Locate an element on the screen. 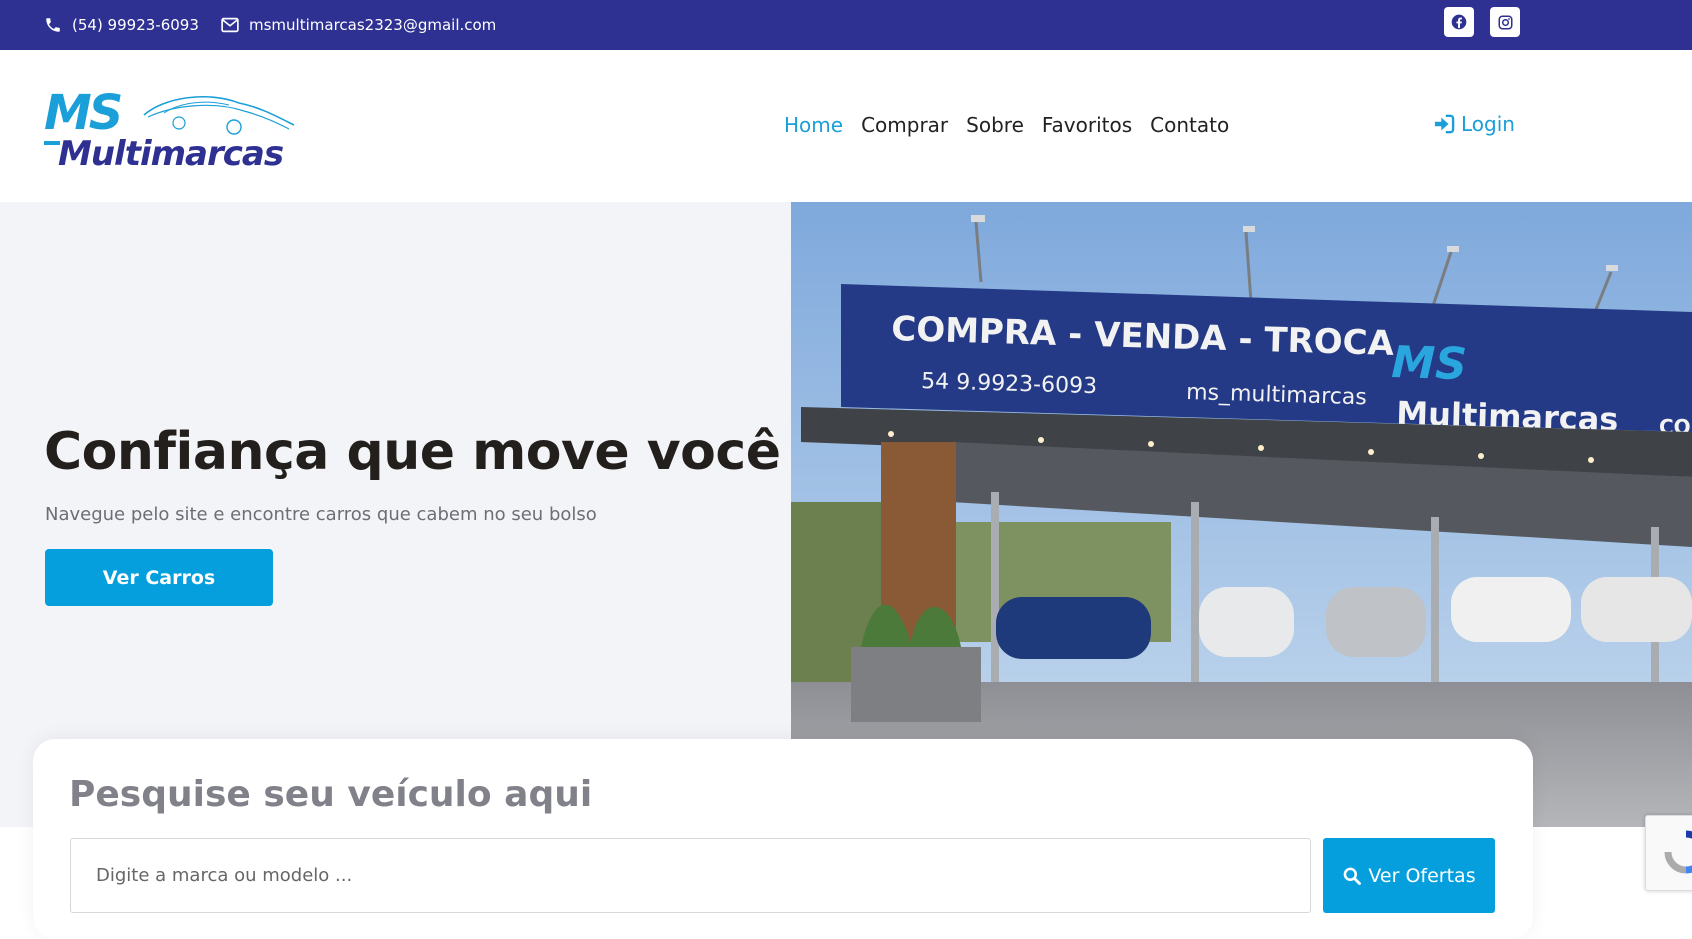  login-link: Login is located at coordinates (1474, 124).